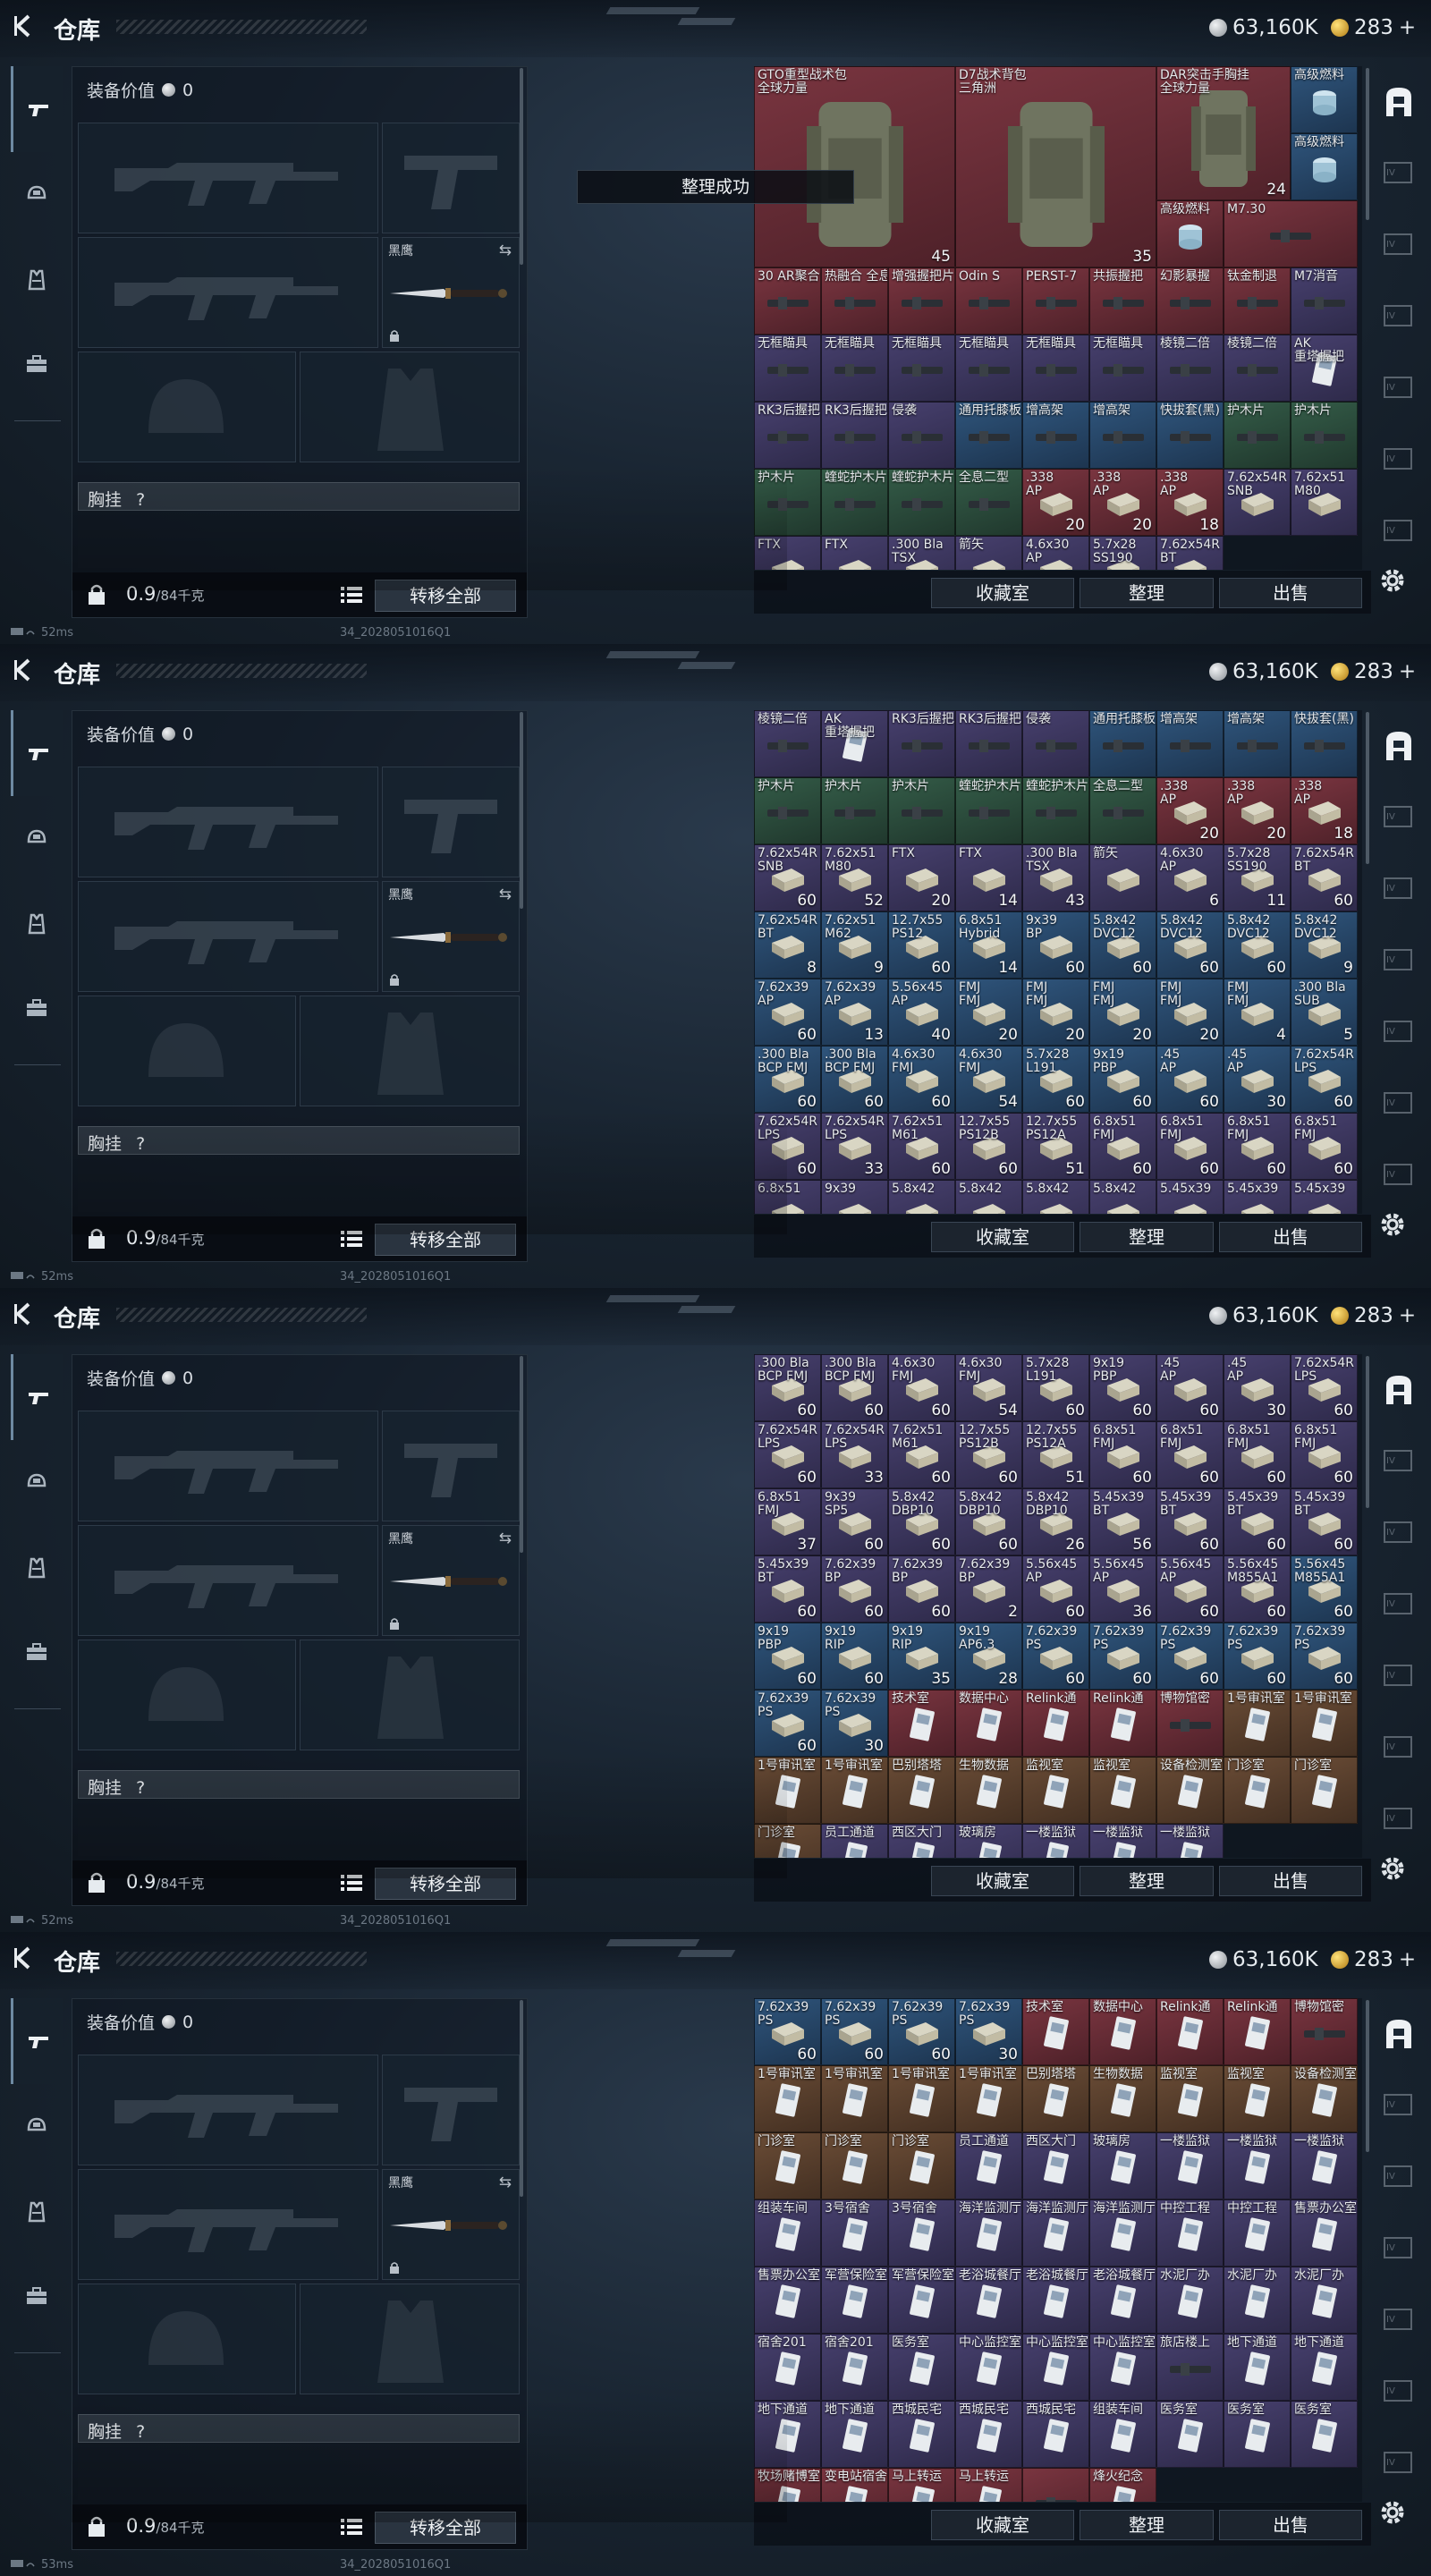 This screenshot has width=1431, height=2576. What do you see at coordinates (410, 1695) in the screenshot?
I see `armor-slot` at bounding box center [410, 1695].